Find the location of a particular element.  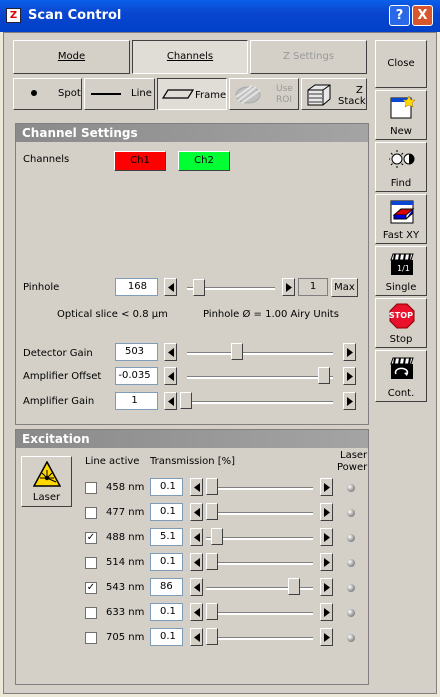

detector-gain-slider is located at coordinates (260, 353).